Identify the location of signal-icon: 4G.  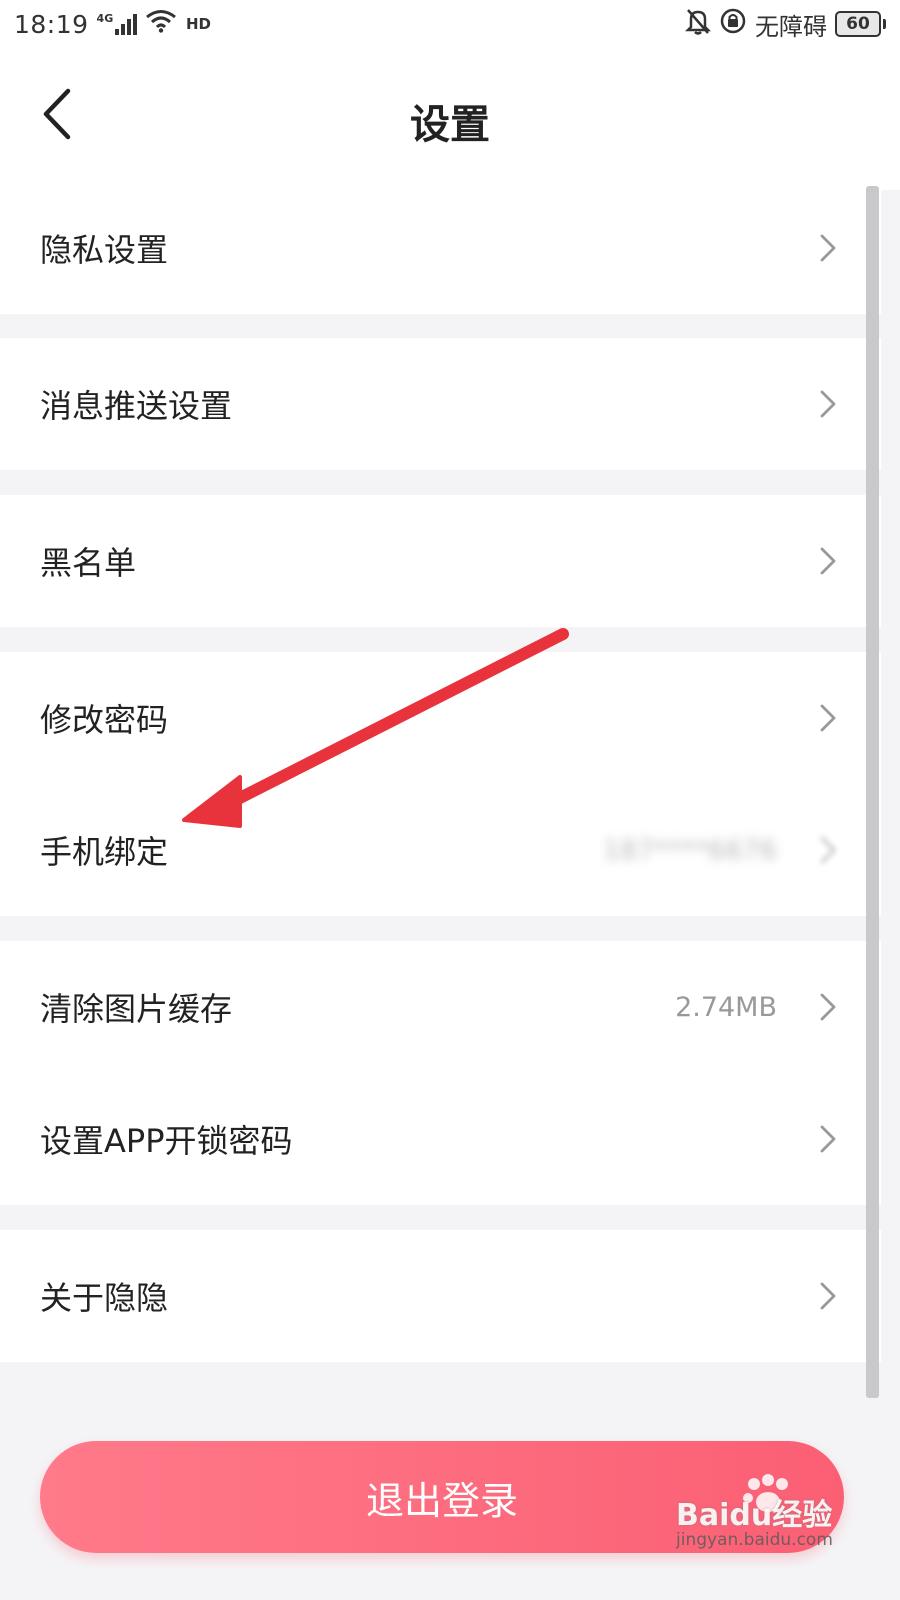
(117, 24).